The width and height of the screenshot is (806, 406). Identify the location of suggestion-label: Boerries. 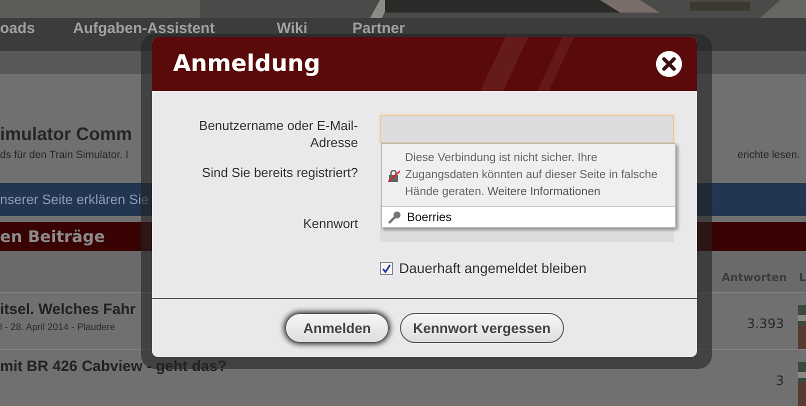
(429, 217).